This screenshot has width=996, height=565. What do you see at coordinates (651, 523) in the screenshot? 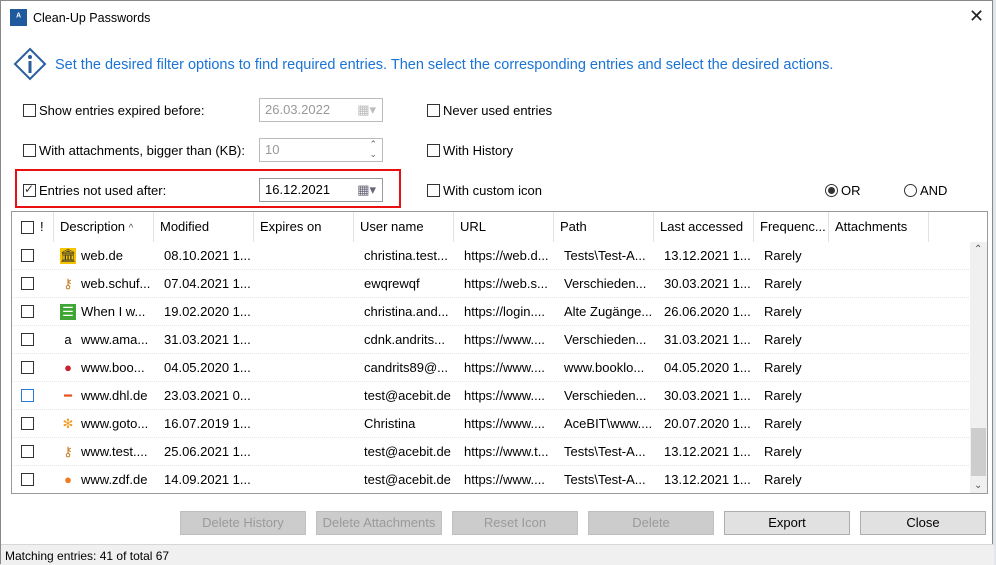
I see `delete-button: Delete` at bounding box center [651, 523].